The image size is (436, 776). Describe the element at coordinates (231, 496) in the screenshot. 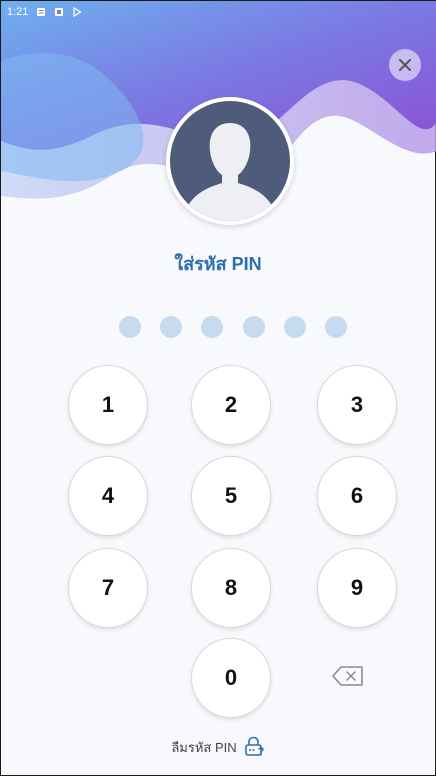

I see `key-5: 5` at that location.